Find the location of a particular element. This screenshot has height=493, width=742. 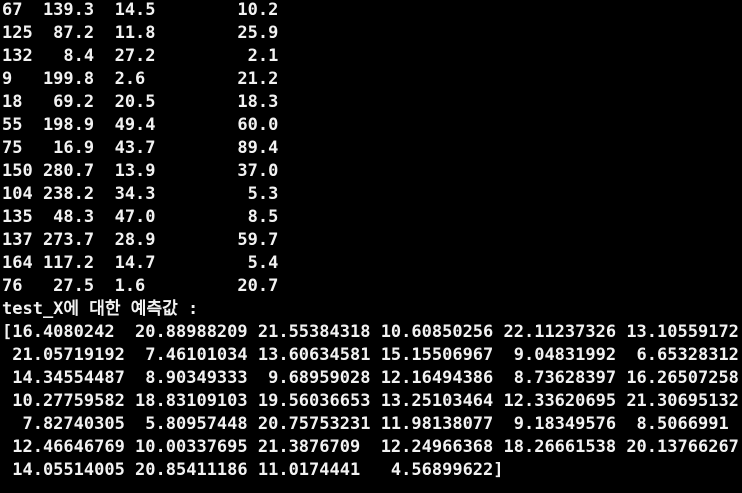

dataframe-row: 75 16.9 43.7 89.4 is located at coordinates (140, 148).